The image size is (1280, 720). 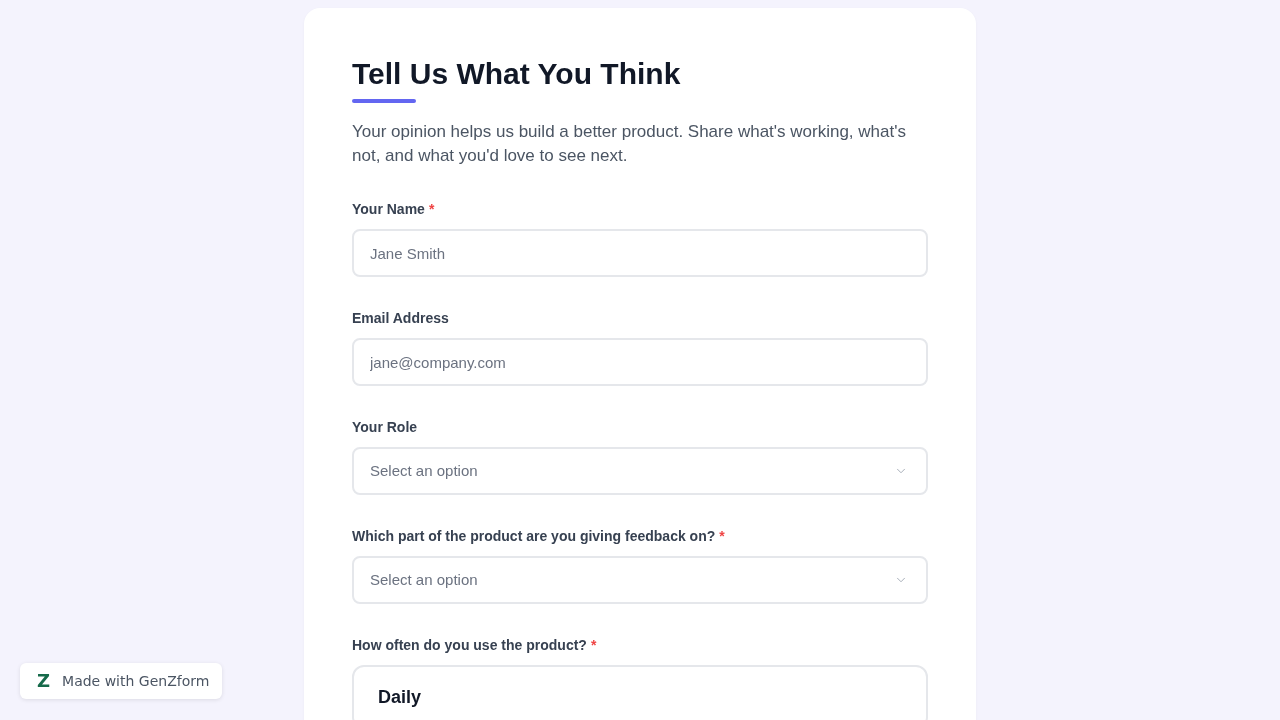 What do you see at coordinates (136, 681) in the screenshot?
I see `badge-text: Made with GenZform` at bounding box center [136, 681].